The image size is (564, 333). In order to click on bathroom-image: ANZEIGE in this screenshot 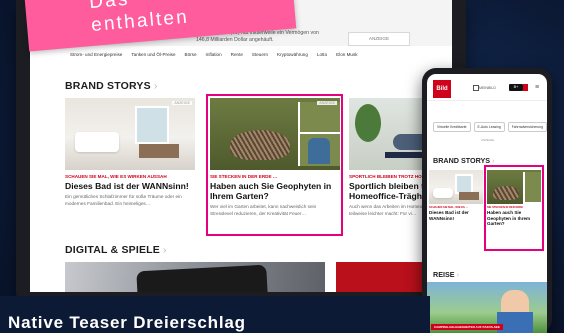, I will do `click(130, 134)`.